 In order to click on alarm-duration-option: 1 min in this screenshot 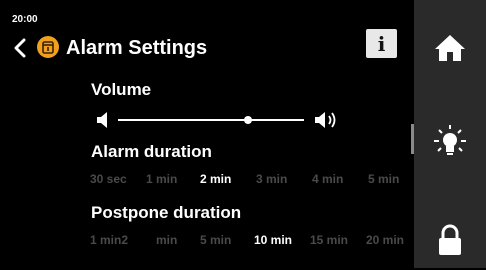, I will do `click(161, 179)`.